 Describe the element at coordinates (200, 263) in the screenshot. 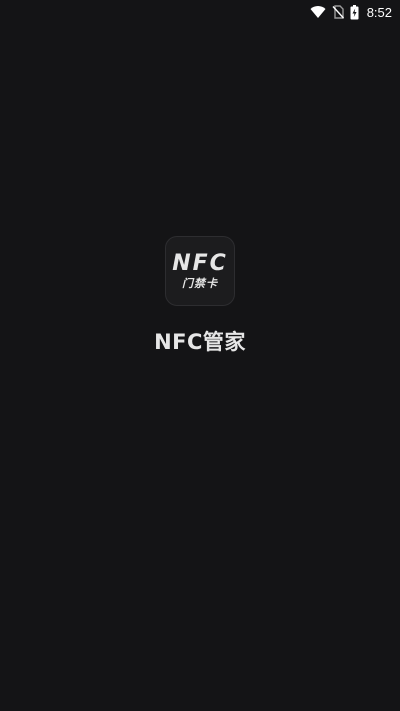

I see `logo-nfc-text: NFC` at that location.